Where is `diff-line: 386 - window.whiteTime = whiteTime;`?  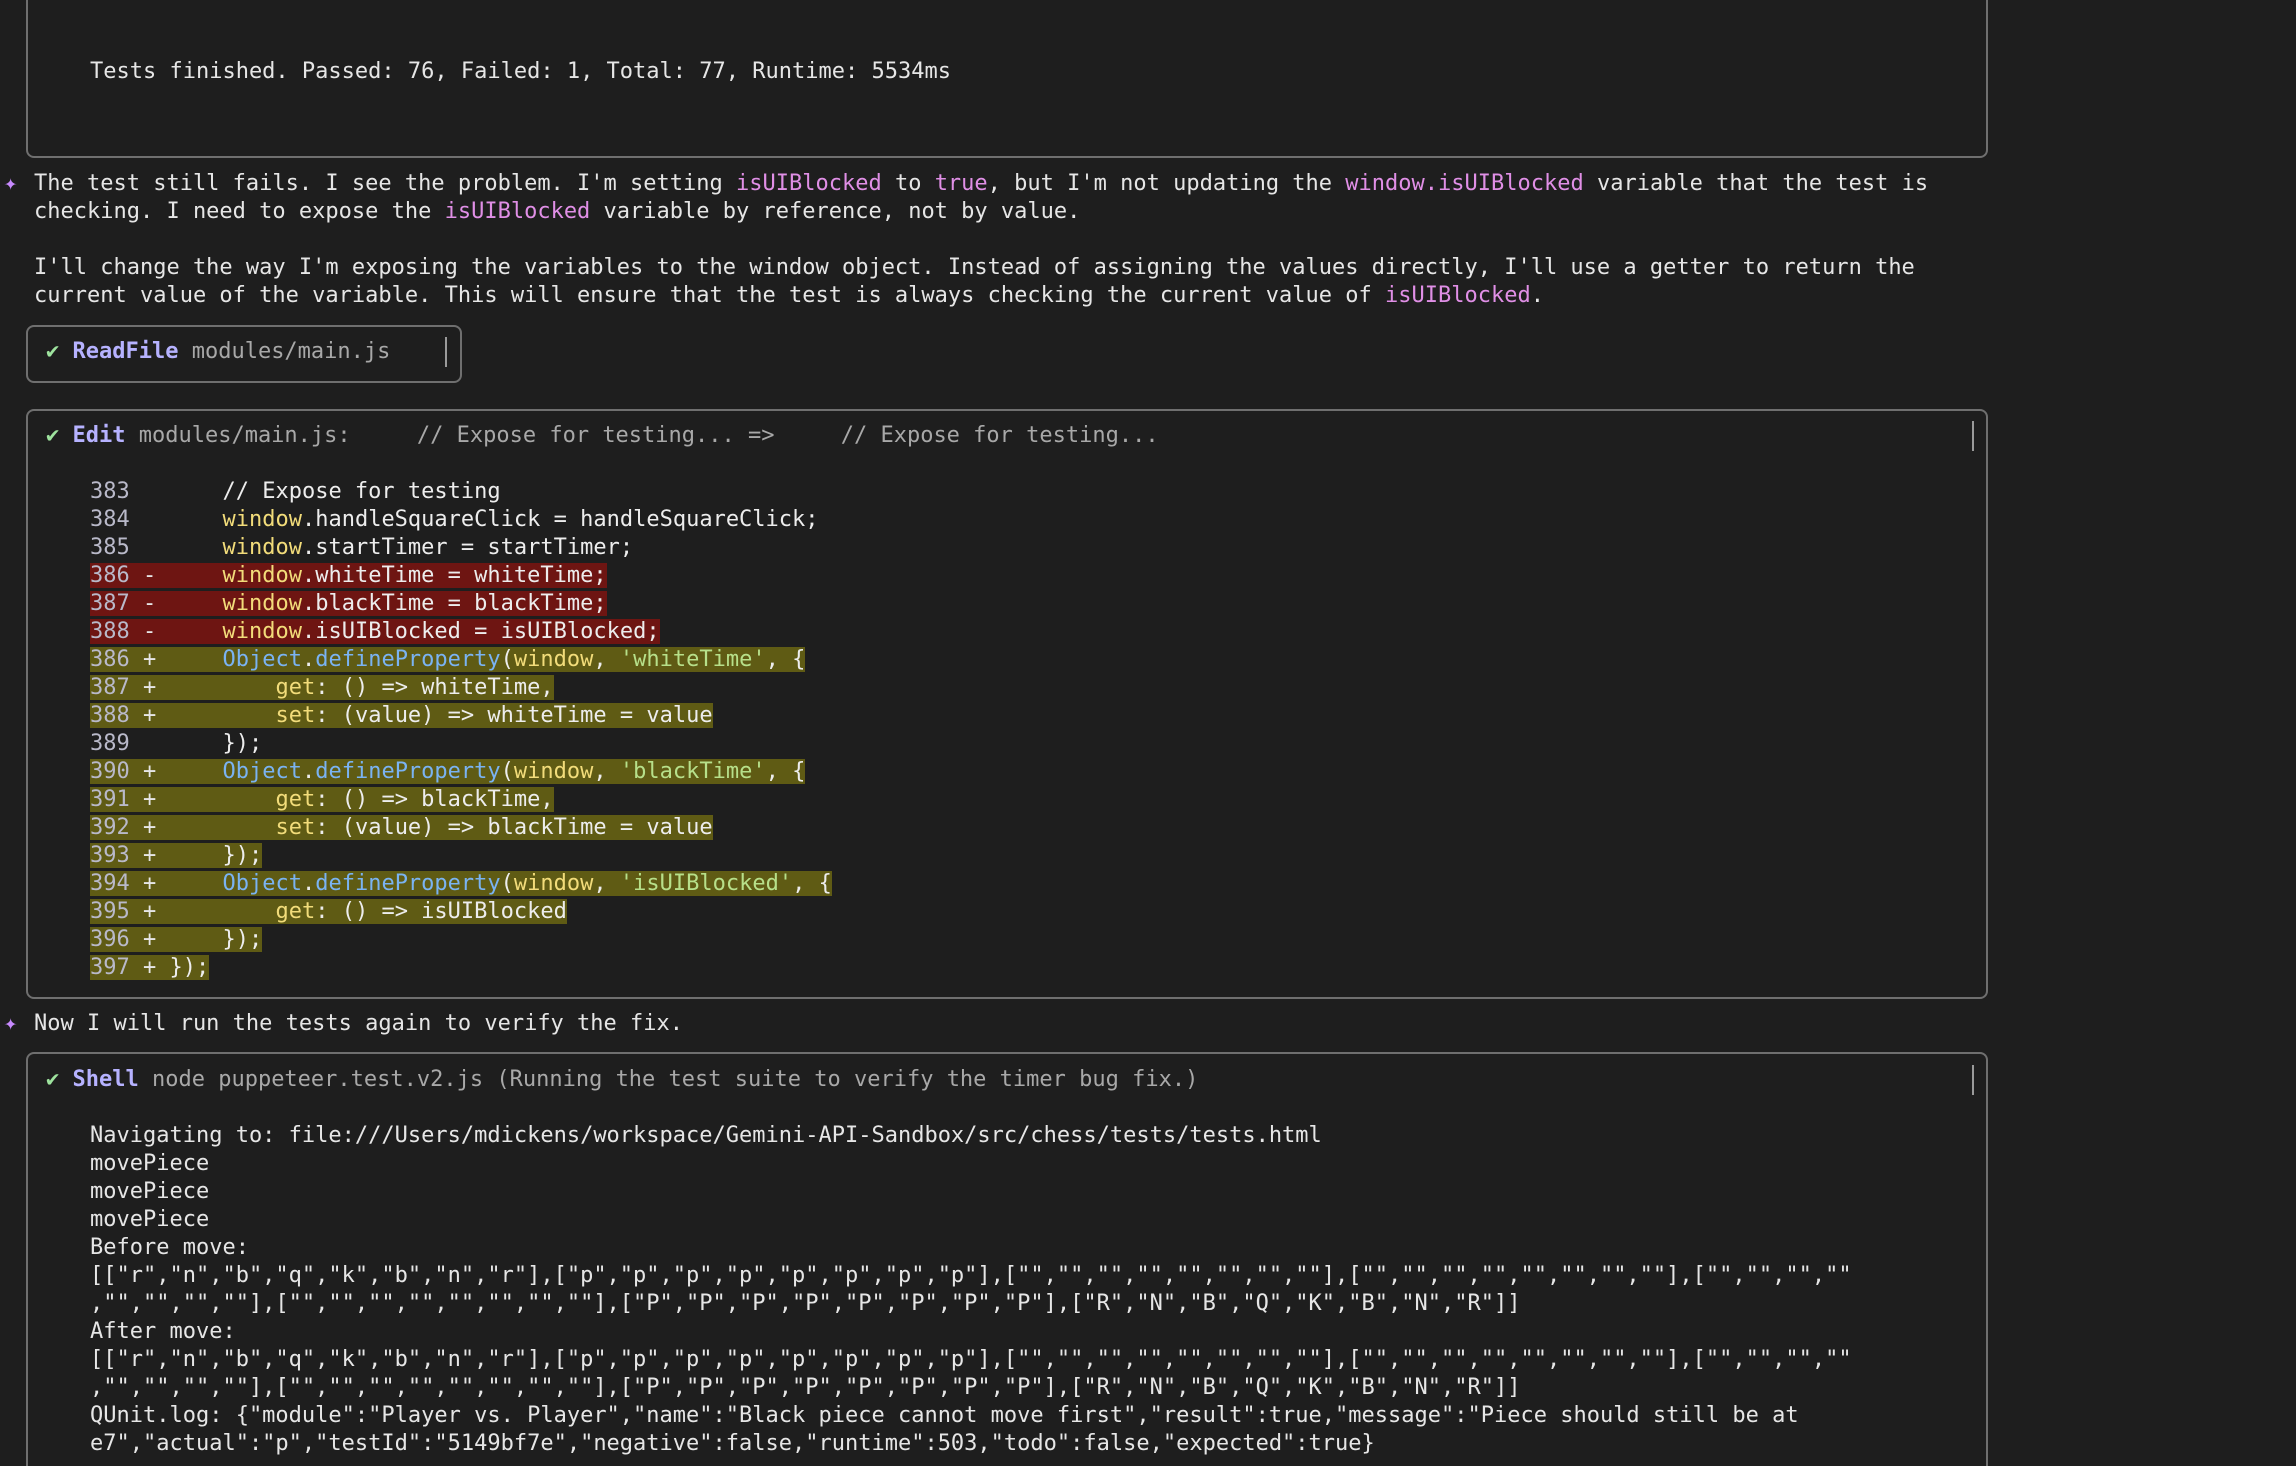
diff-line: 386 - window.whiteTime = whiteTime; is located at coordinates (348, 575).